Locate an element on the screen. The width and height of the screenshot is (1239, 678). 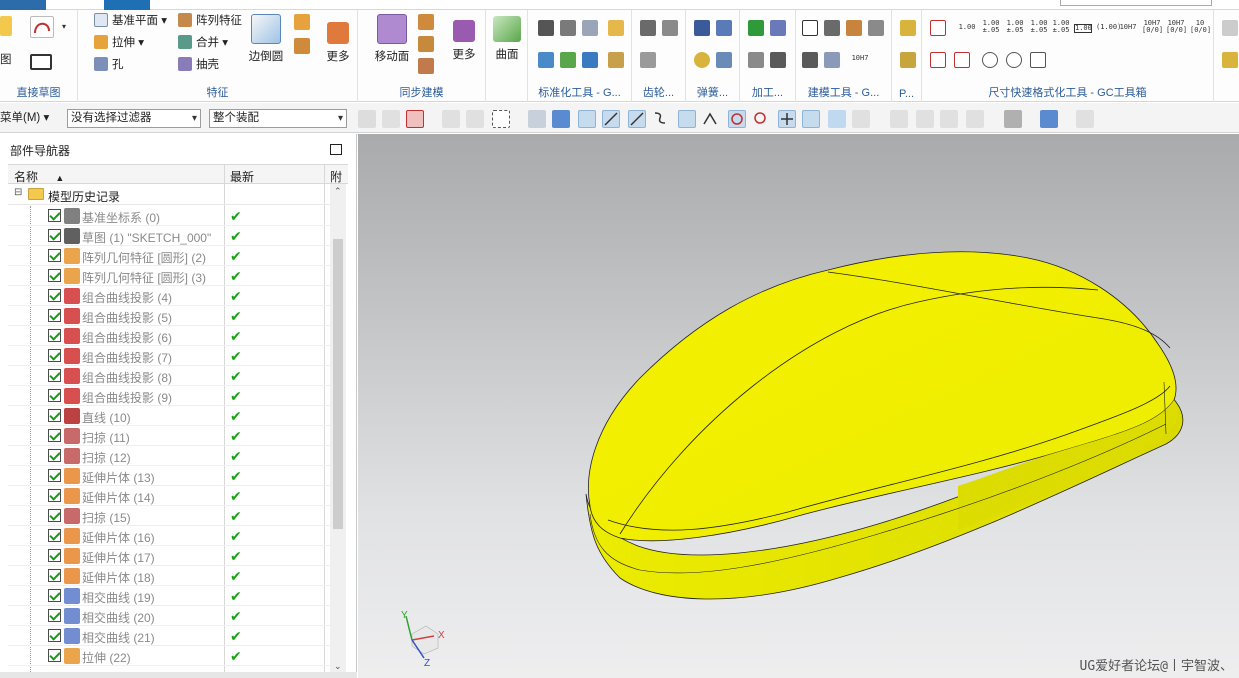
feature-row: 直线 (10) ✔ is located at coordinates (169, 416).